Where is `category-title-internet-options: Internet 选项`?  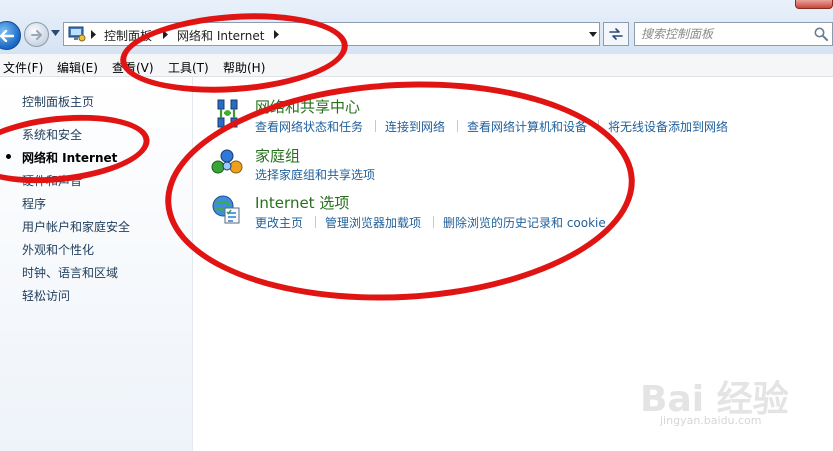
category-title-internet-options: Internet 选项 is located at coordinates (302, 202).